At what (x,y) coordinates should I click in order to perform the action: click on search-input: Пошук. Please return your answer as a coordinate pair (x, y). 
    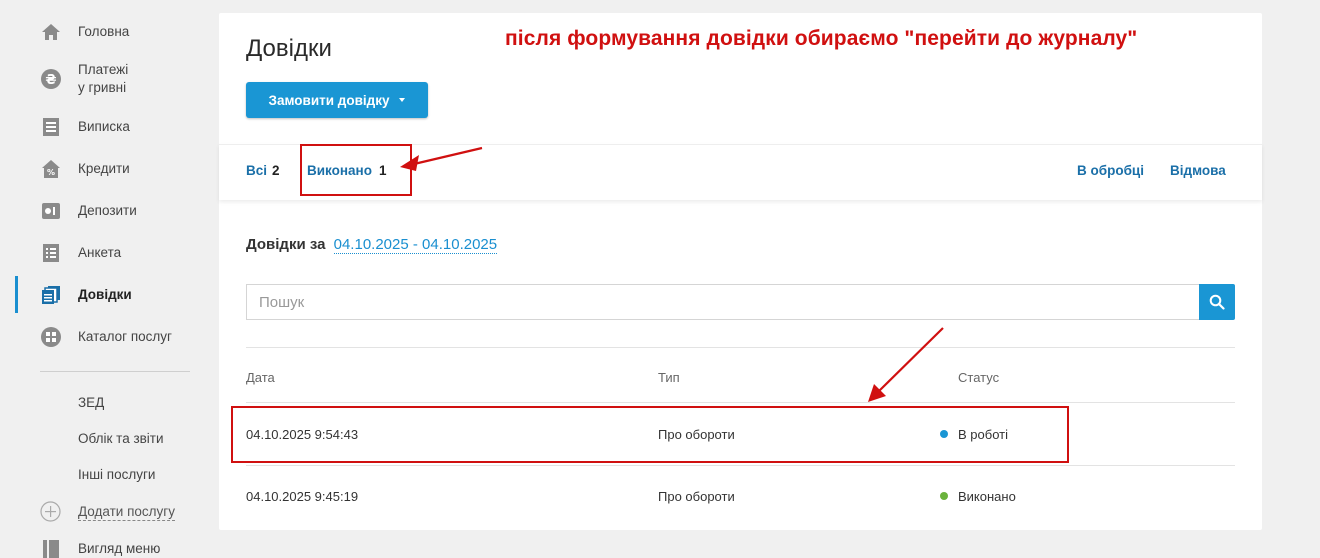
    Looking at the image, I should click on (723, 302).